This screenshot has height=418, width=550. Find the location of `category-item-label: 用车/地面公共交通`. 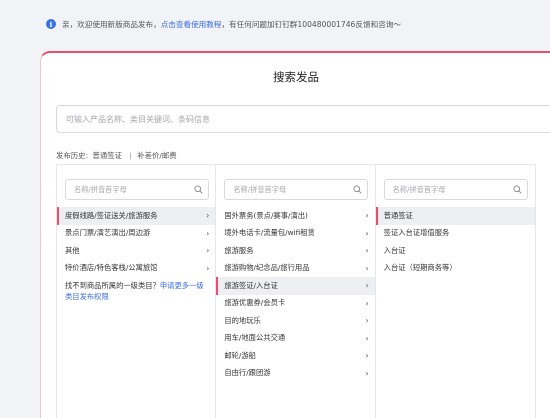

category-item-label: 用车/地面公共交通 is located at coordinates (255, 338).